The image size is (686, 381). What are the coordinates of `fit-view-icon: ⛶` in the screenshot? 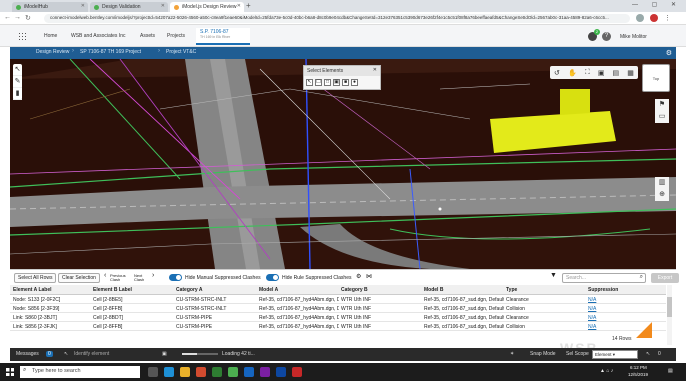 It's located at (587, 73).